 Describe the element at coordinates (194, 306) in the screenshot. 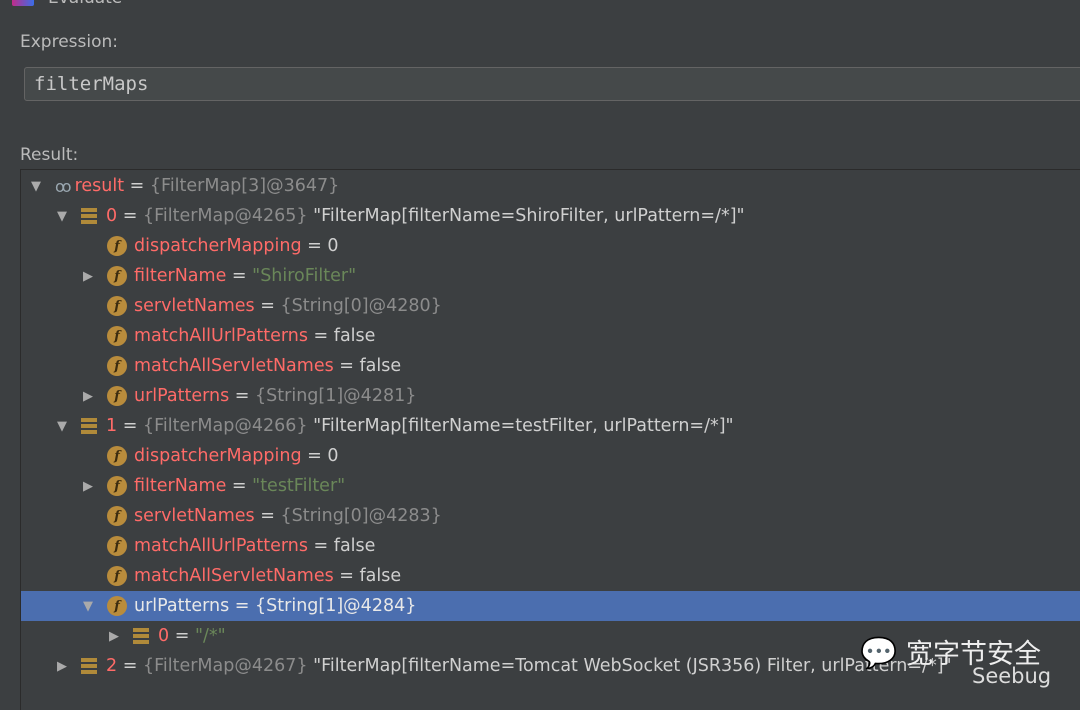

I see `var-name: servletNames` at that location.